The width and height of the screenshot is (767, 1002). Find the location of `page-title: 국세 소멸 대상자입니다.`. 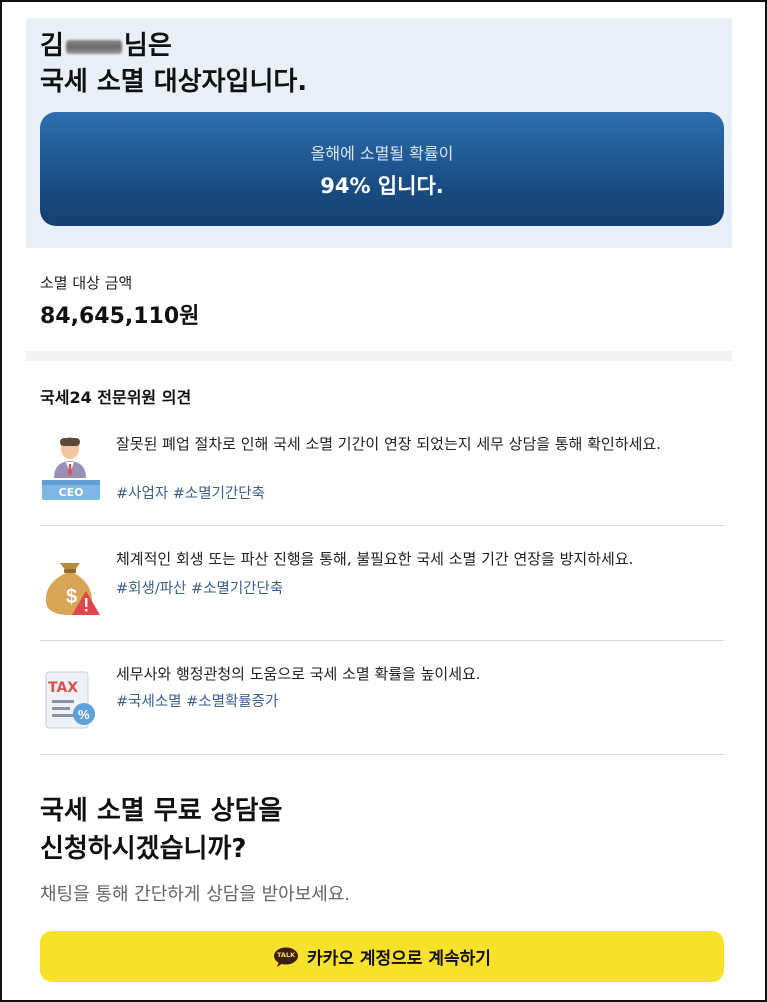

page-title: 국세 소멸 대상자입니다. is located at coordinates (174, 82).